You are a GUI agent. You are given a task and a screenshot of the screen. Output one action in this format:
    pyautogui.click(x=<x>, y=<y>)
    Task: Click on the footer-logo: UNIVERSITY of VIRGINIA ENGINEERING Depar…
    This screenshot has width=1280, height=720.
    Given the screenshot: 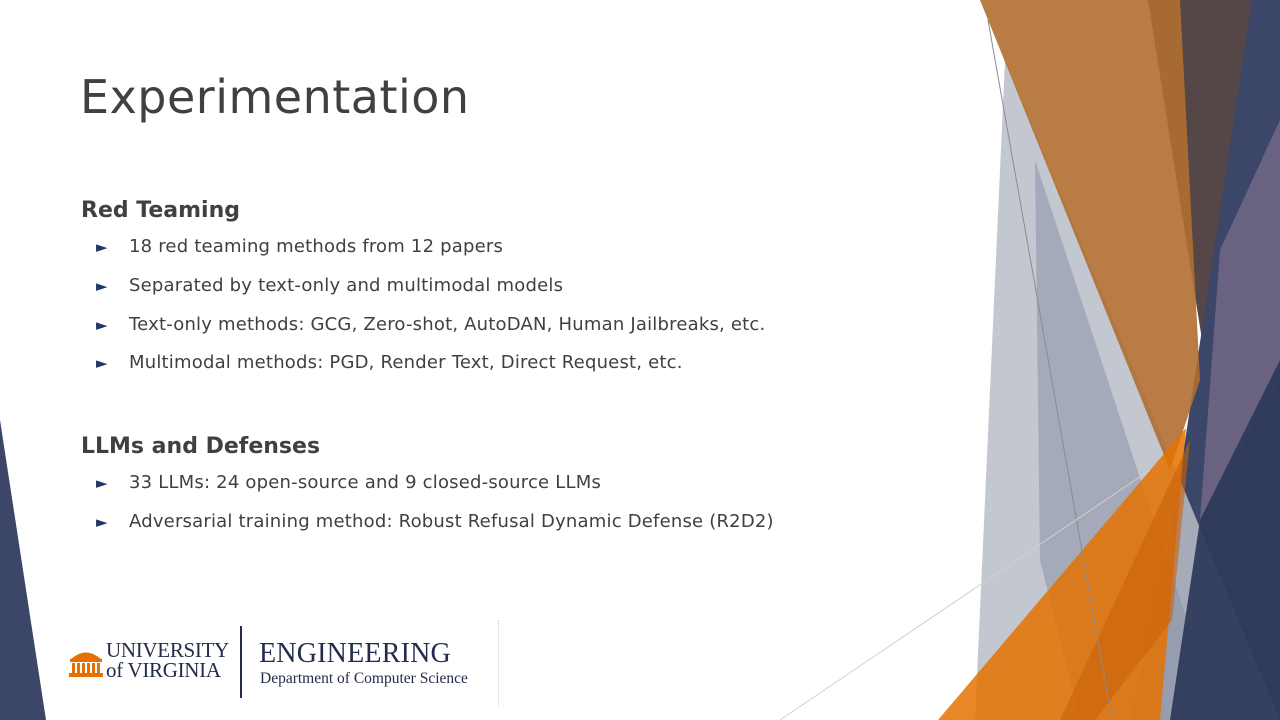 What is the action you would take?
    pyautogui.click(x=288, y=663)
    